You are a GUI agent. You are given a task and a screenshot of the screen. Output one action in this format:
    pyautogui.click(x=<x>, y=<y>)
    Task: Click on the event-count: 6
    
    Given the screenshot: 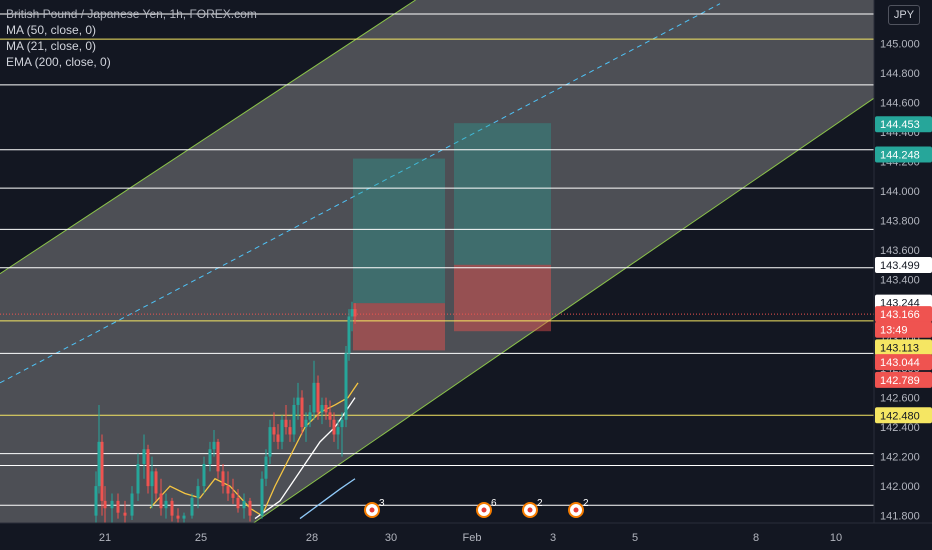 What is the action you would take?
    pyautogui.click(x=494, y=503)
    